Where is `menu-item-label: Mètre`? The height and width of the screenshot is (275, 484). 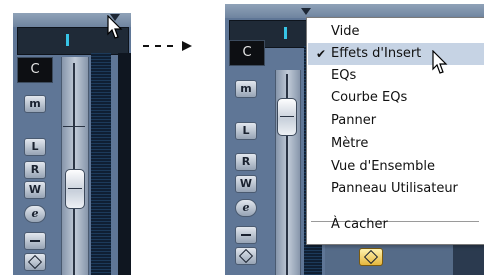 menu-item-label: Mètre is located at coordinates (350, 143).